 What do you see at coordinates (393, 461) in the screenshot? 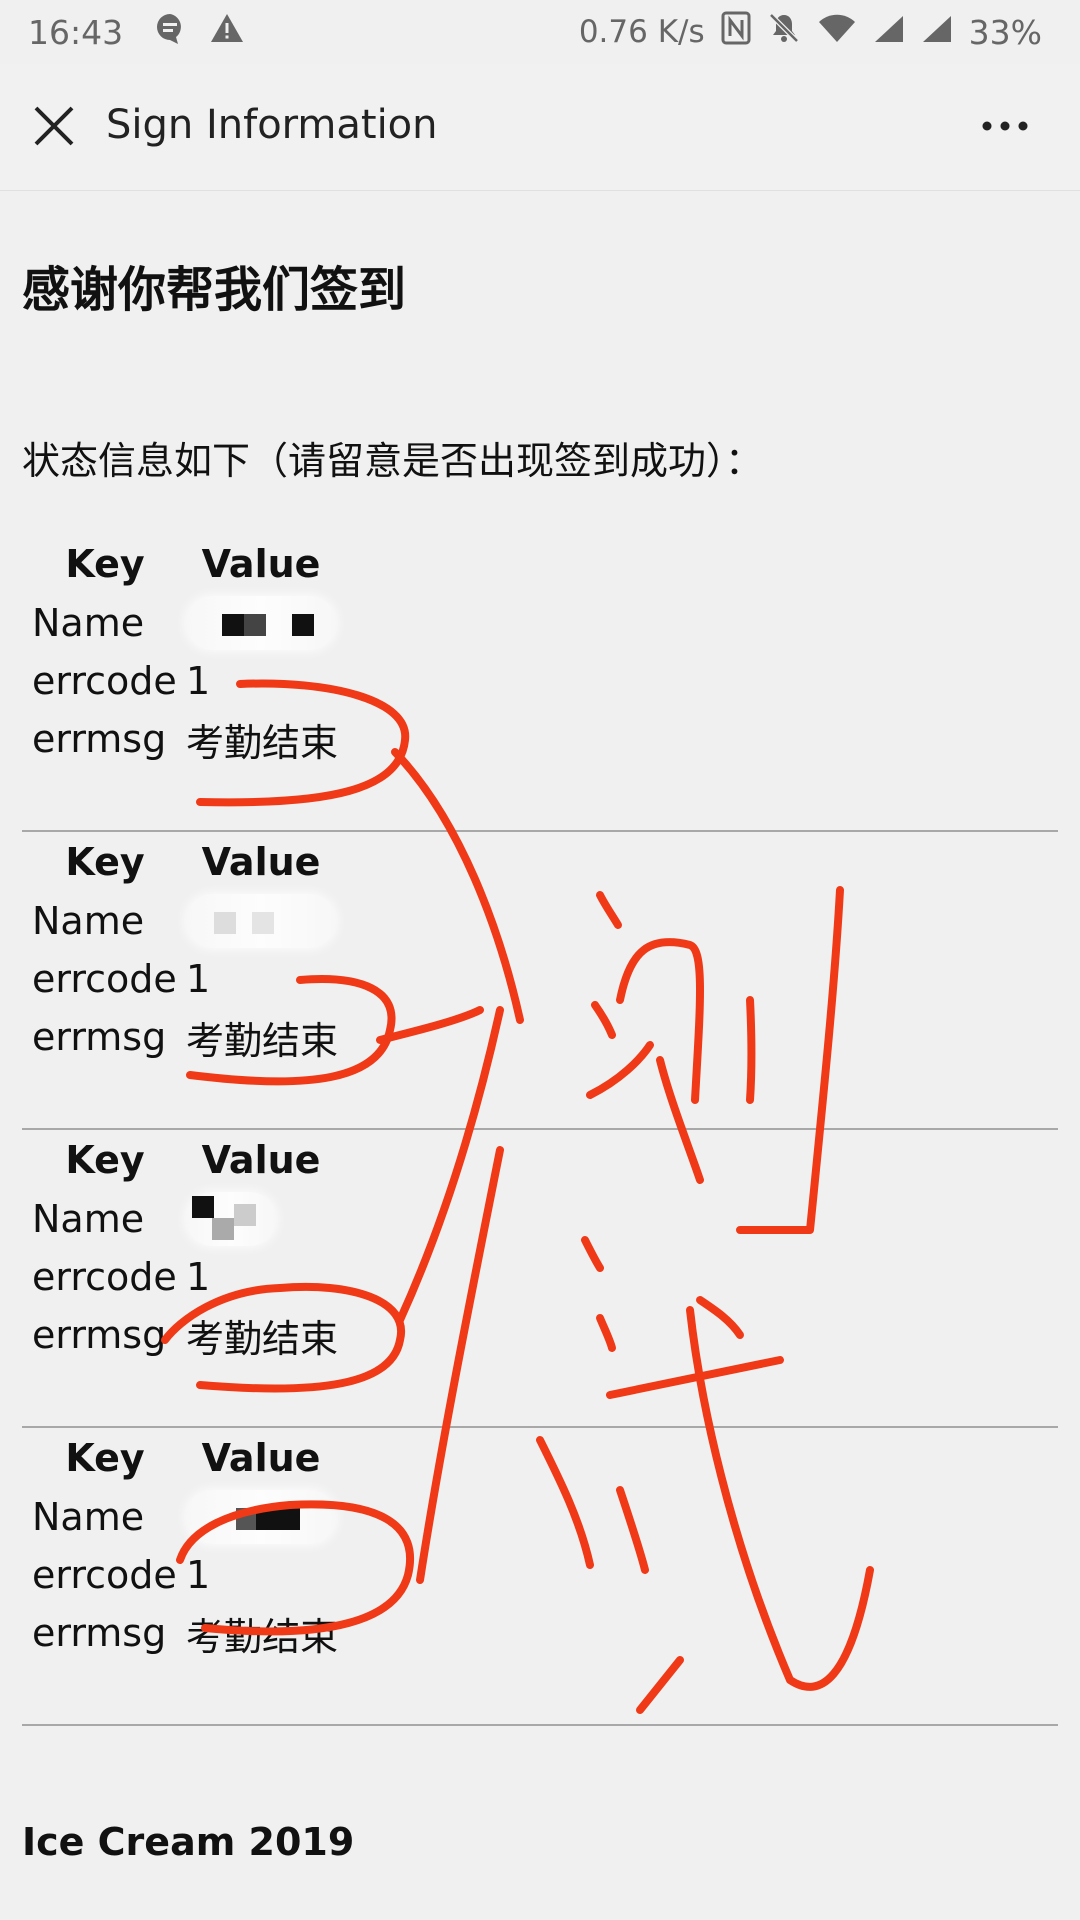
I see `status-description: 状态信息如下（请留意是否出现签到成功）：` at bounding box center [393, 461].